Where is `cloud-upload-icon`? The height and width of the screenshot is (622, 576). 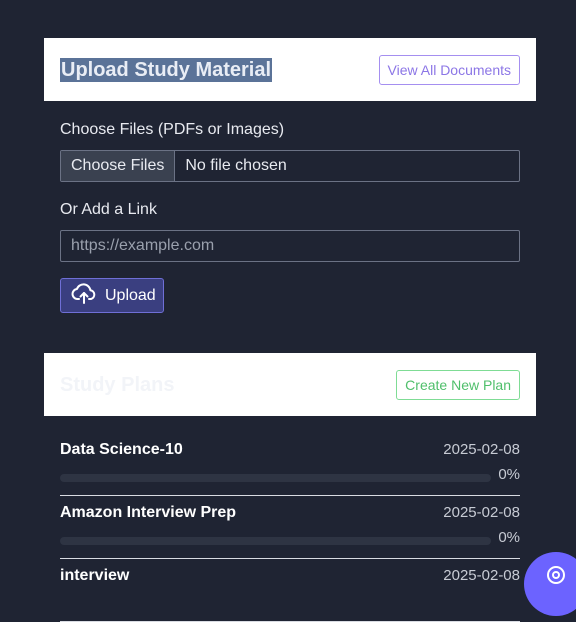 cloud-upload-icon is located at coordinates (84, 295).